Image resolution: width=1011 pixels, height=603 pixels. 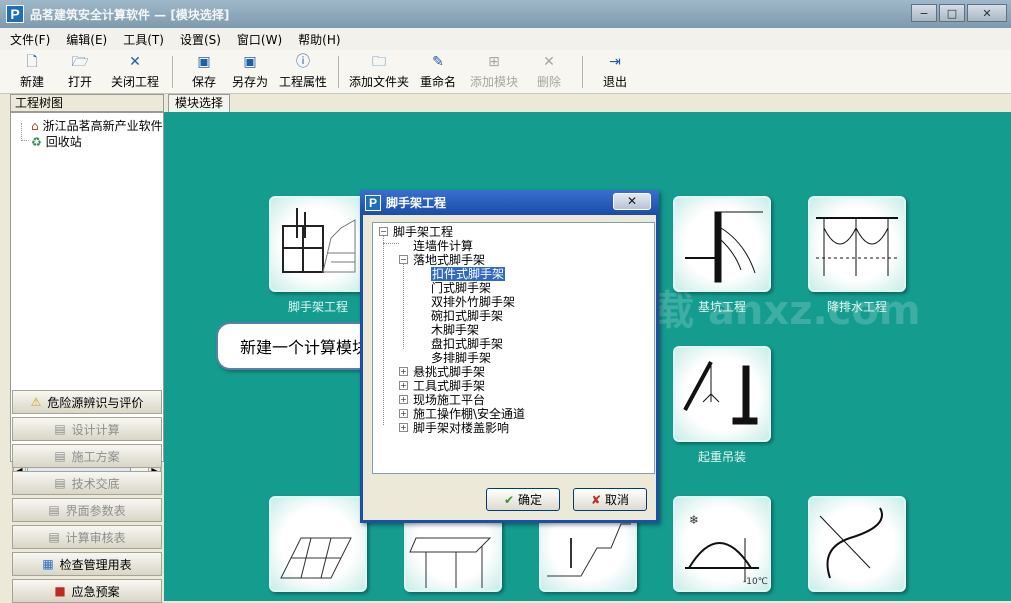 I want to click on add-module-button: ⊞ 添加模块, so click(x=494, y=72).